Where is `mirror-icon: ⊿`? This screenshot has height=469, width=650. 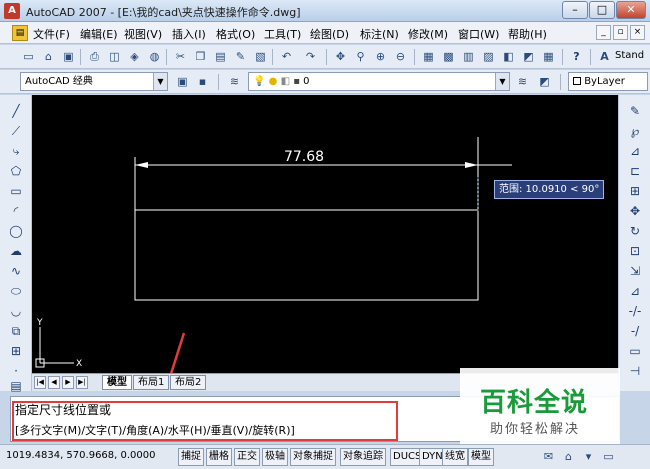 mirror-icon: ⊿ is located at coordinates (635, 151).